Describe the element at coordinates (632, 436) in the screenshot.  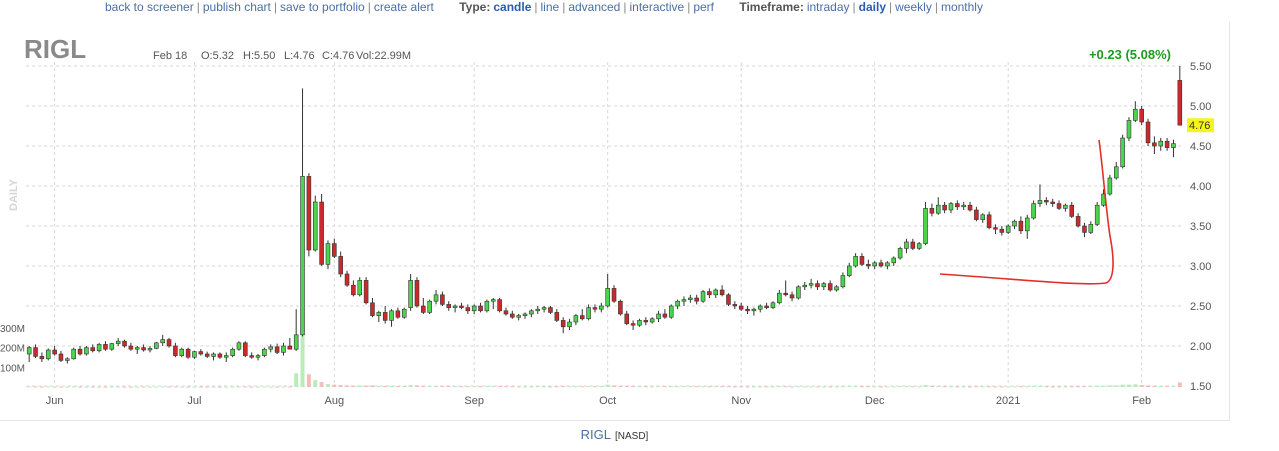
I see `exchange-label: [NASD]` at that location.